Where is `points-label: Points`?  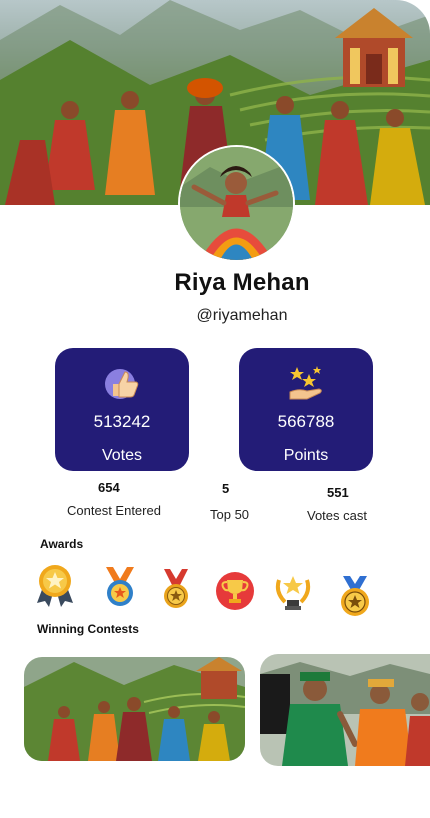
points-label: Points is located at coordinates (306, 455).